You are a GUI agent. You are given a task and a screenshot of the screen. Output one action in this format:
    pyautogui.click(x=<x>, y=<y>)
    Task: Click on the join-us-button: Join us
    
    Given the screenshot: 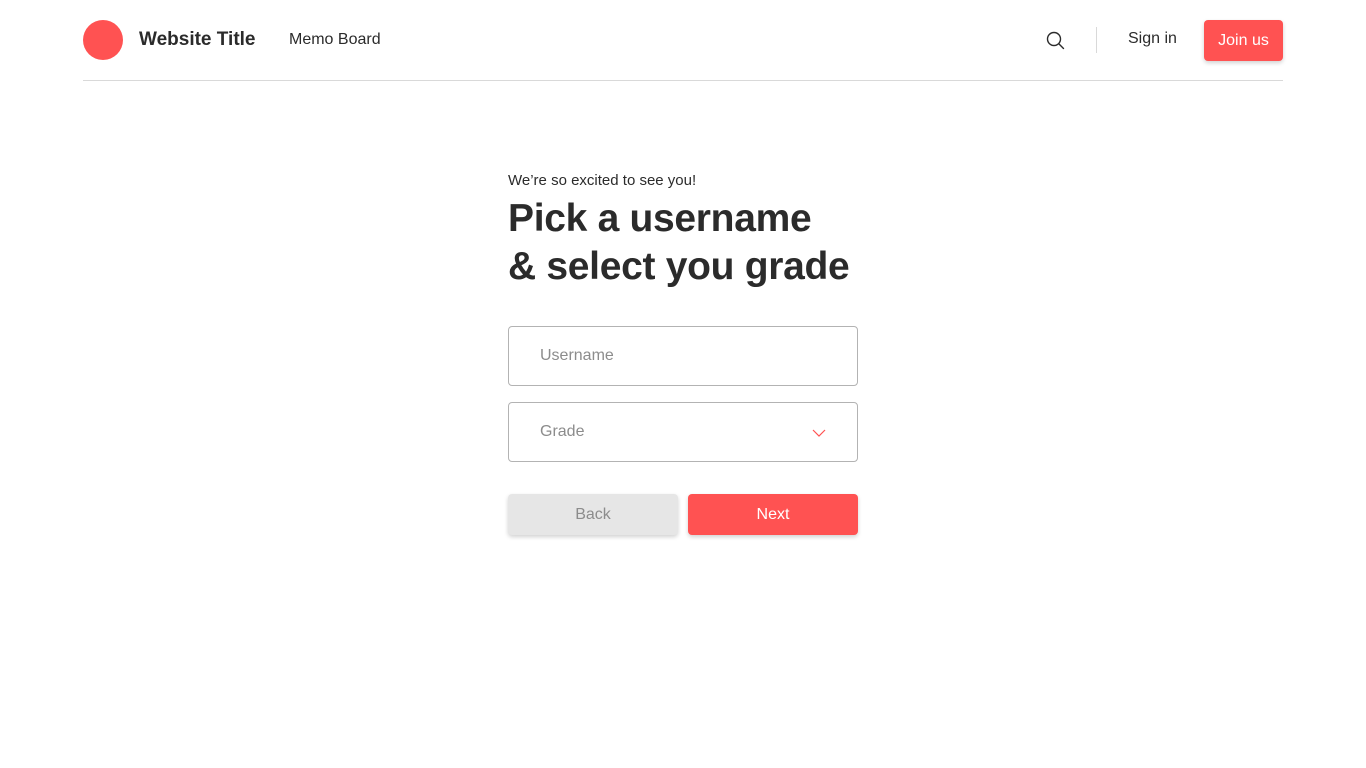 What is the action you would take?
    pyautogui.click(x=1243, y=40)
    